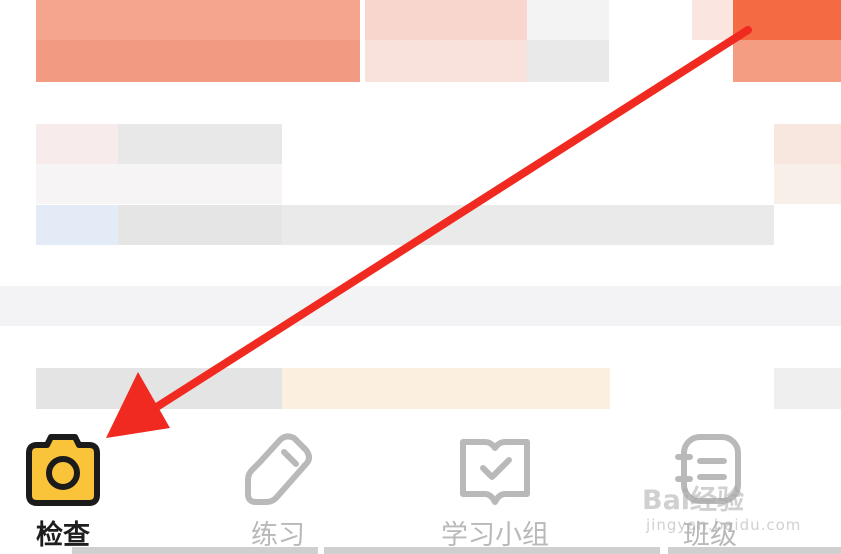  Describe the element at coordinates (446, 388) in the screenshot. I see `mosaic-row-5b` at that location.